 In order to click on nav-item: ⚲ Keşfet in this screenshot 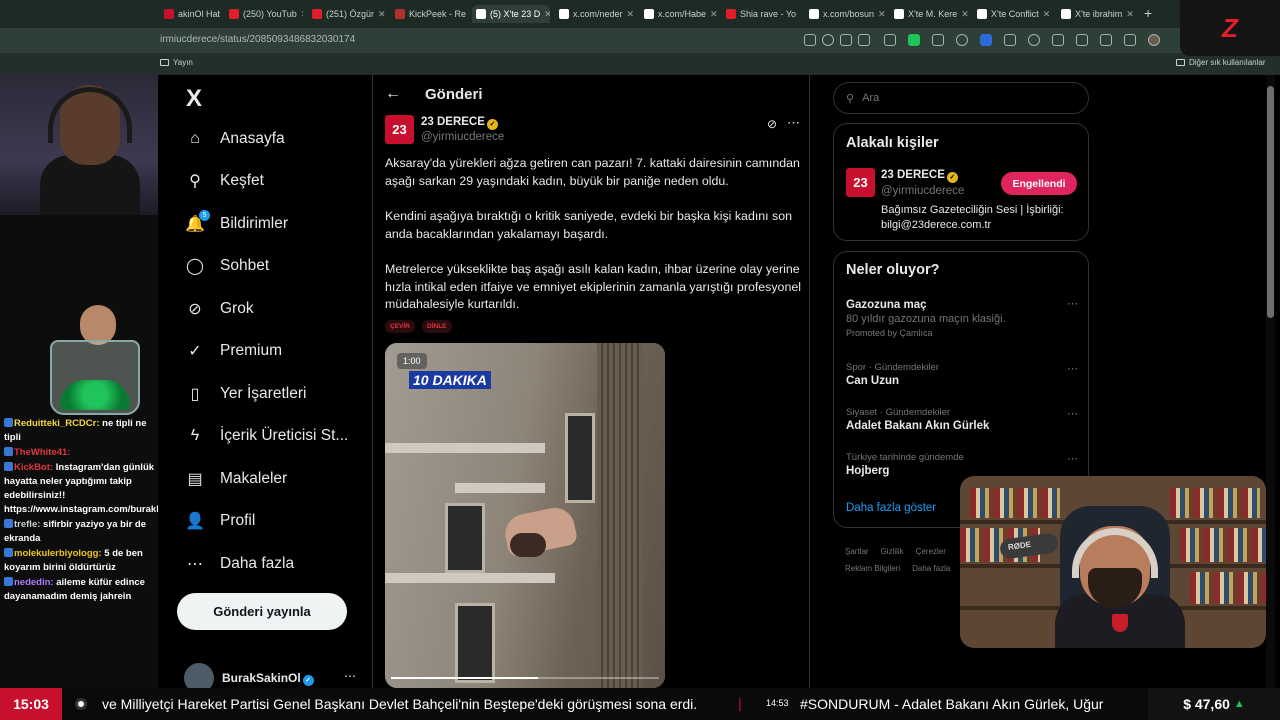, I will do `click(225, 181)`.